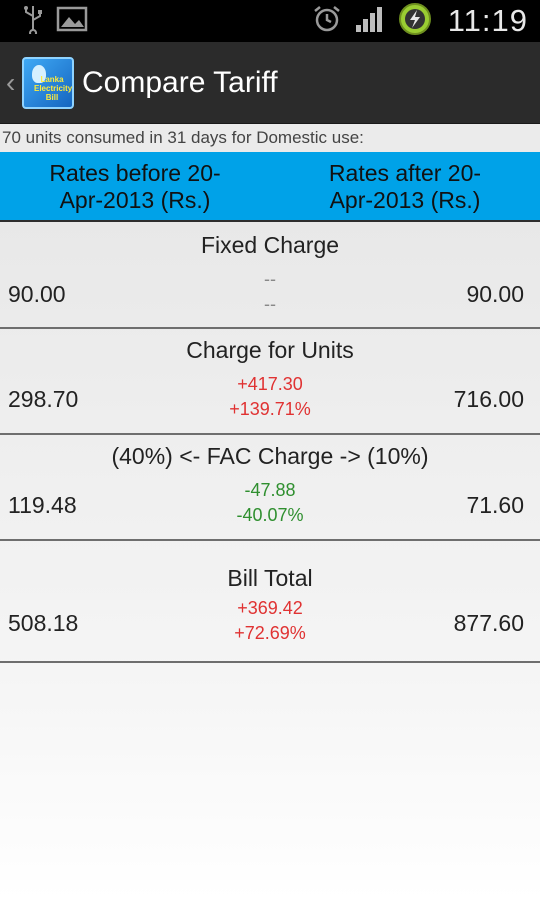 This screenshot has height=900, width=540. What do you see at coordinates (405, 173) in the screenshot?
I see `rates-after-line1: Rates after 20-` at bounding box center [405, 173].